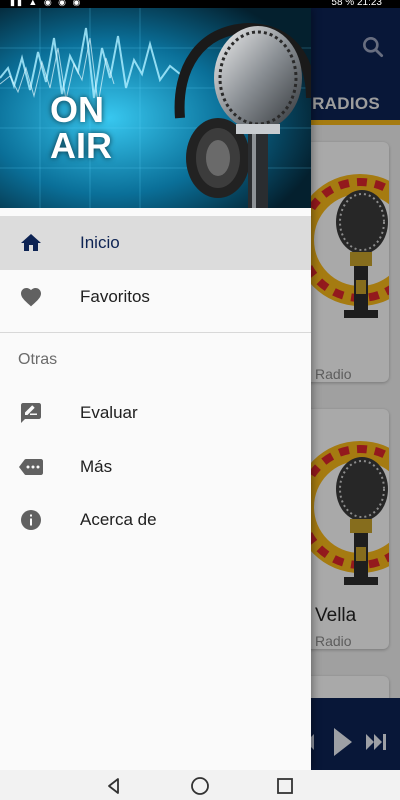 The height and width of the screenshot is (800, 400). I want to click on drawer-section-title: Otras, so click(38, 359).